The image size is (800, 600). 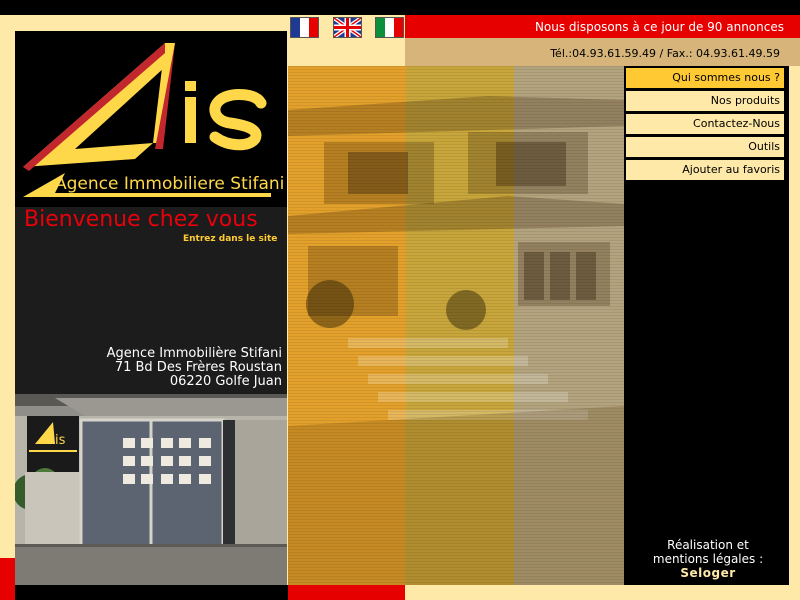 What do you see at coordinates (346, 592) in the screenshot?
I see `bottom-red-accent` at bounding box center [346, 592].